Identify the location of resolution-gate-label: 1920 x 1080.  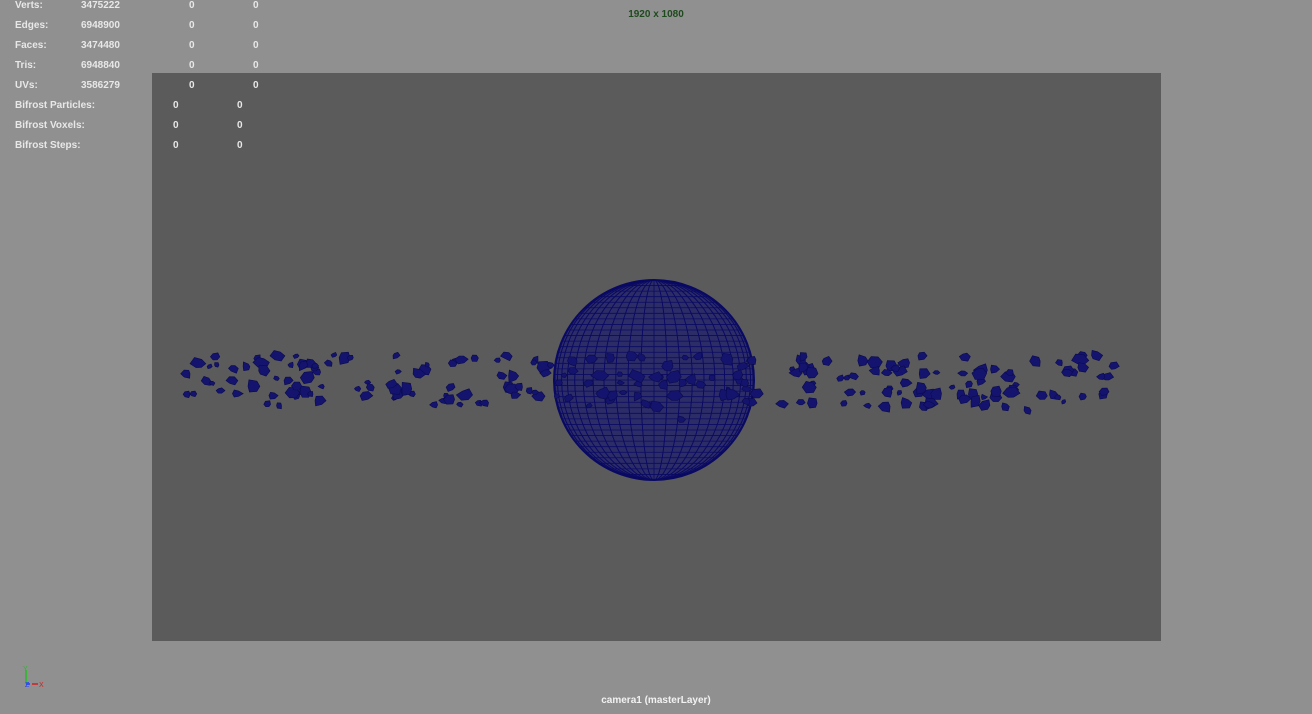
(656, 14).